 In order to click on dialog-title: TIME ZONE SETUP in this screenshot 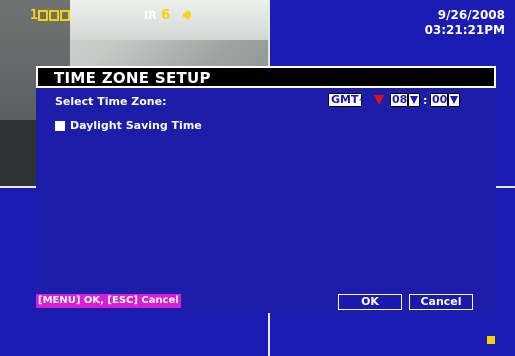, I will do `click(132, 78)`.